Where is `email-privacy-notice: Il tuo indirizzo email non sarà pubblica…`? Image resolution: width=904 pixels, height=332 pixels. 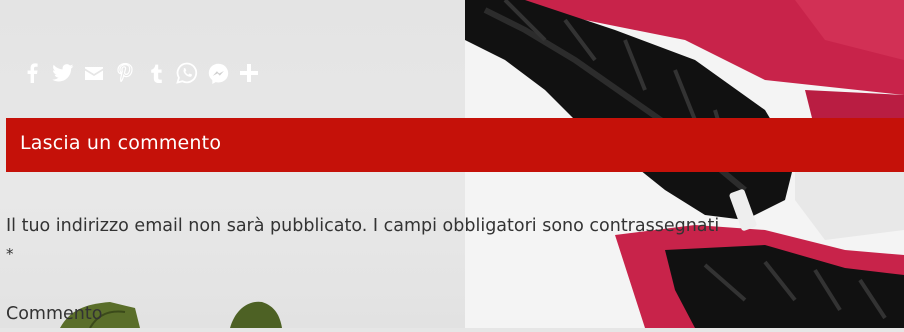
email-privacy-notice: Il tuo indirizzo email non sarà pubblica… is located at coordinates (363, 226).